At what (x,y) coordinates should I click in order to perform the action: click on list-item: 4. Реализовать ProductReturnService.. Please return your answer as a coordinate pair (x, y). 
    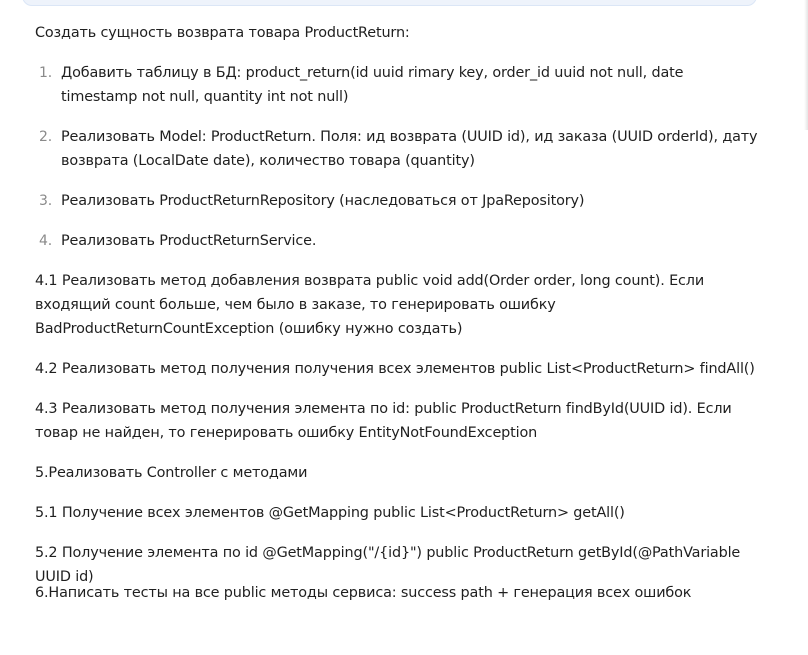
    Looking at the image, I should click on (400, 241).